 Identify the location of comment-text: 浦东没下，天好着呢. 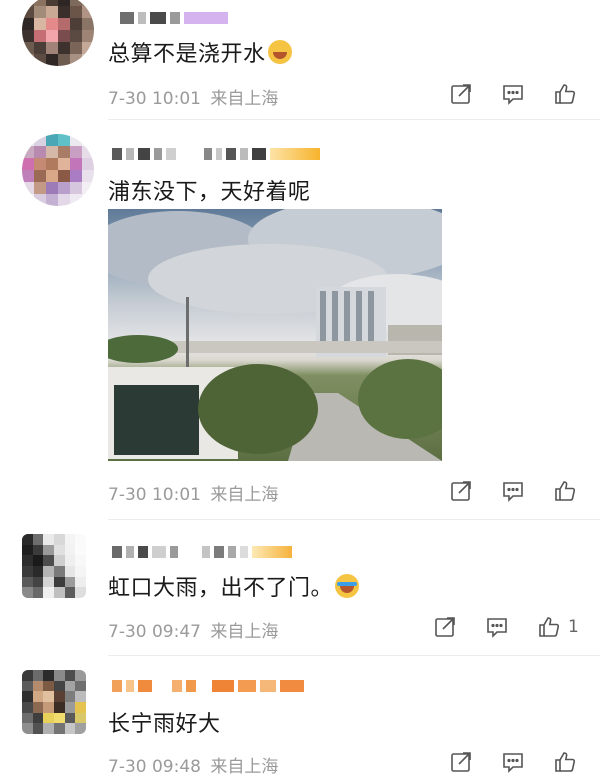
(209, 190).